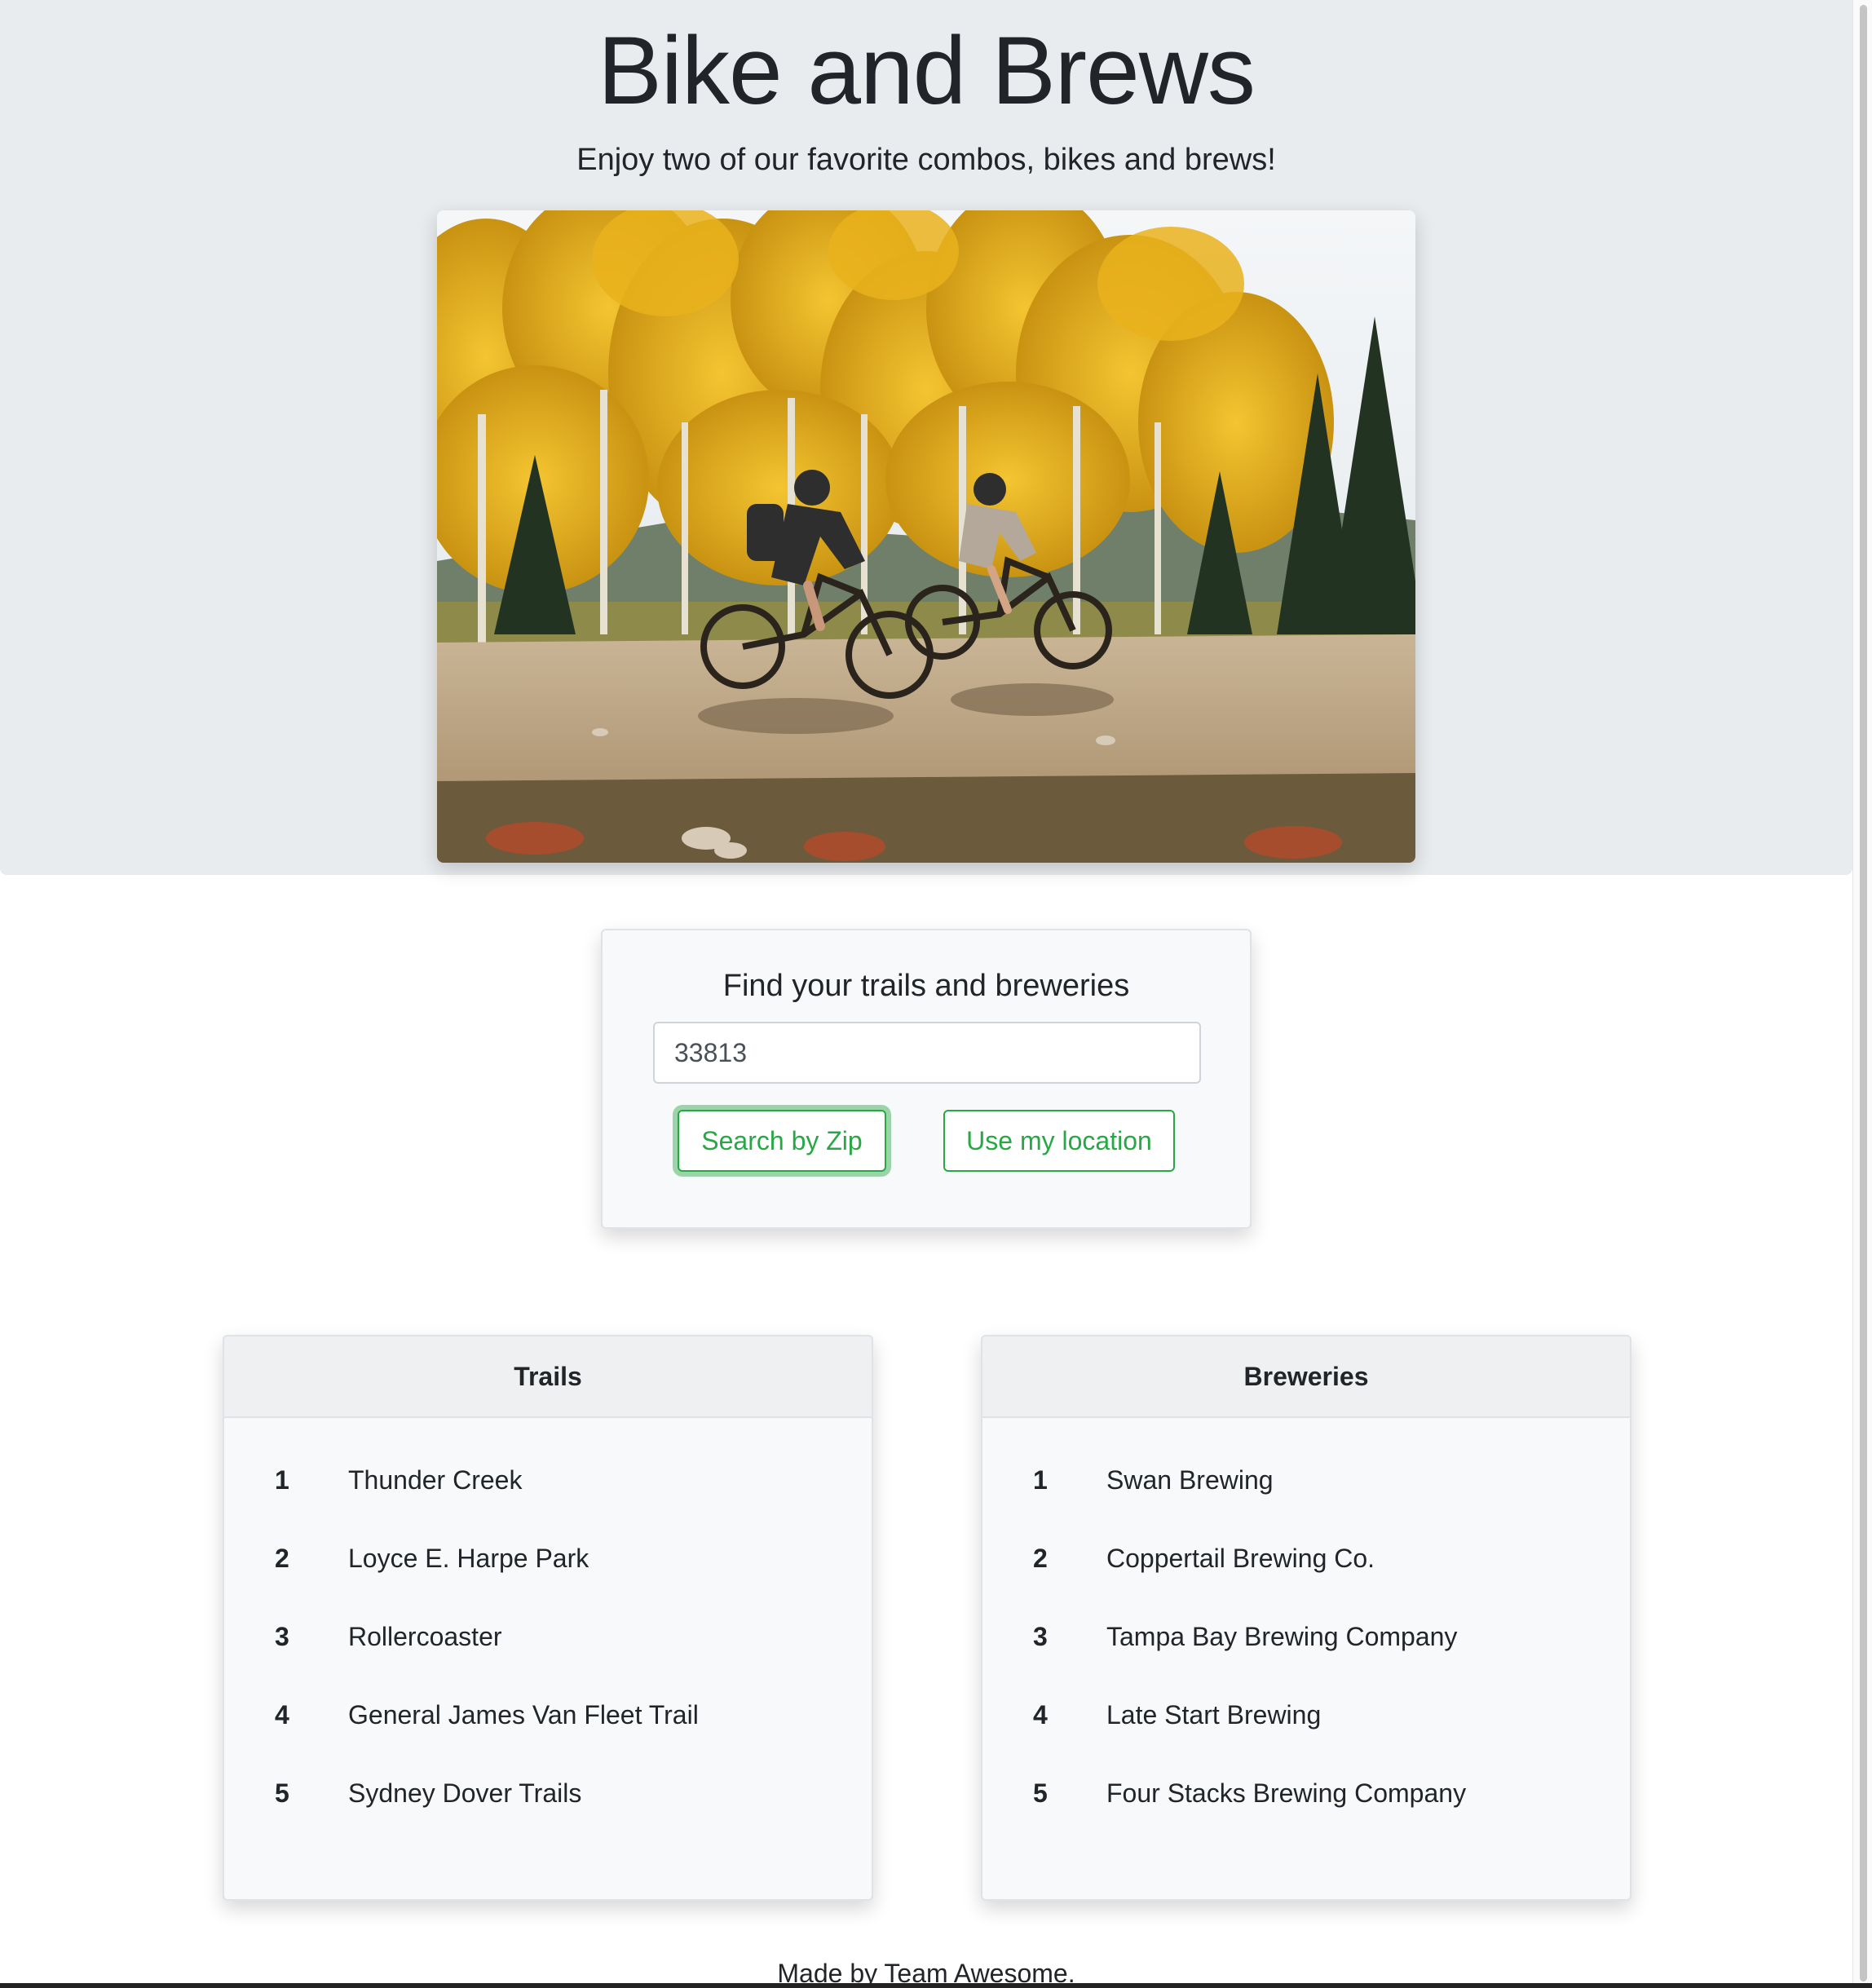 This screenshot has height=1988, width=1872. I want to click on trail-rank: 2, so click(282, 1558).